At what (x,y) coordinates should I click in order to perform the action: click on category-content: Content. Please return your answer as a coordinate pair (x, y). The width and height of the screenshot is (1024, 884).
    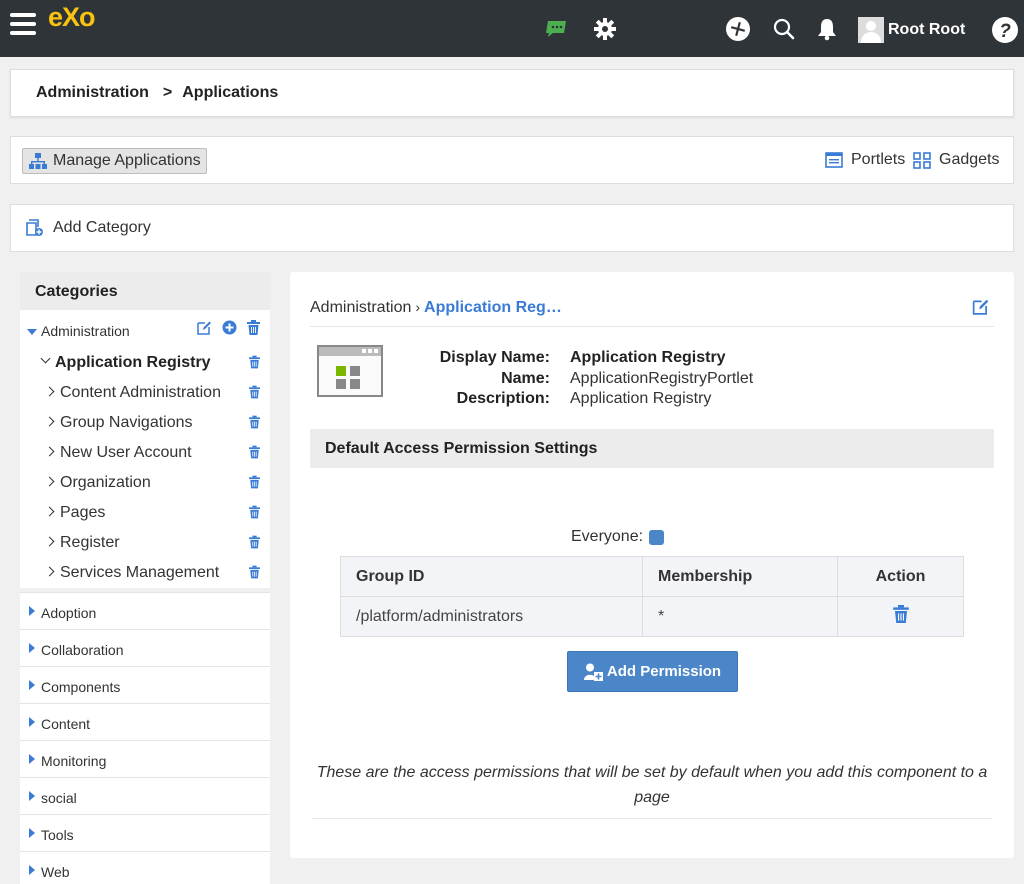
    Looking at the image, I should click on (145, 721).